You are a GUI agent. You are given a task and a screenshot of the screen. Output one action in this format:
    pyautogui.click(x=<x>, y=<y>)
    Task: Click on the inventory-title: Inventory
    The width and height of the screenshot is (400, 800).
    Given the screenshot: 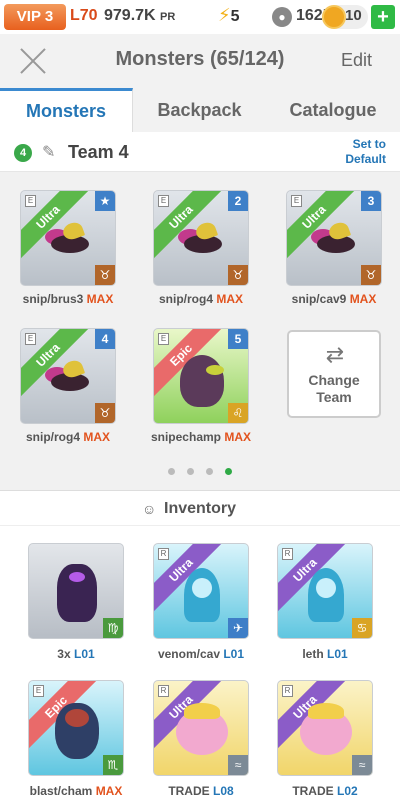 What is the action you would take?
    pyautogui.click(x=200, y=508)
    